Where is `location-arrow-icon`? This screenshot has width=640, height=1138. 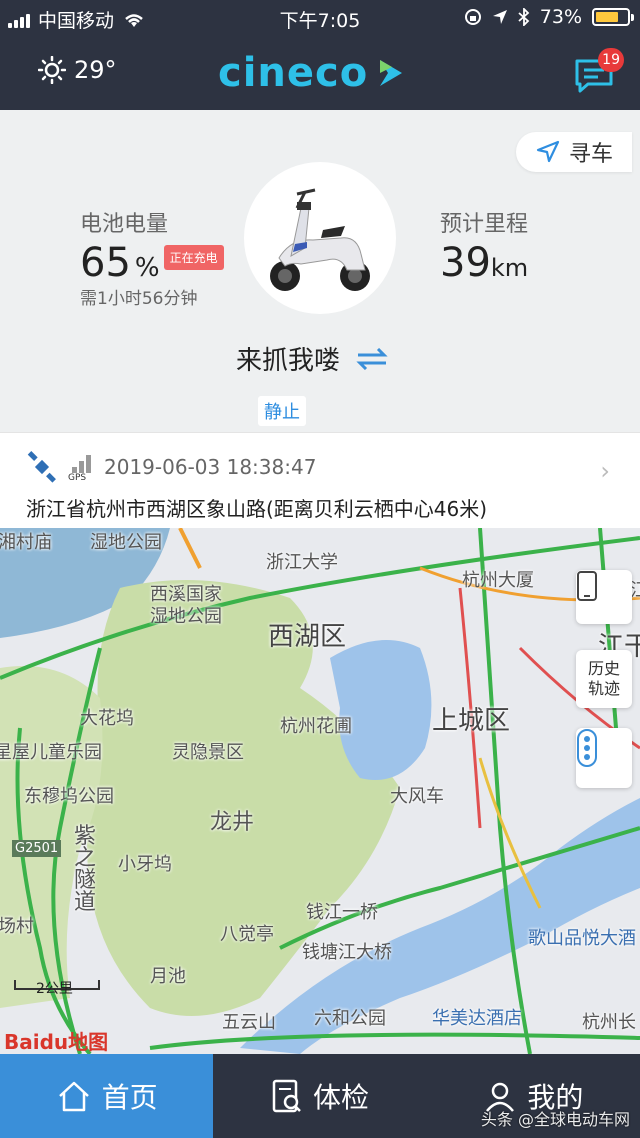
location-arrow-icon is located at coordinates (499, 17).